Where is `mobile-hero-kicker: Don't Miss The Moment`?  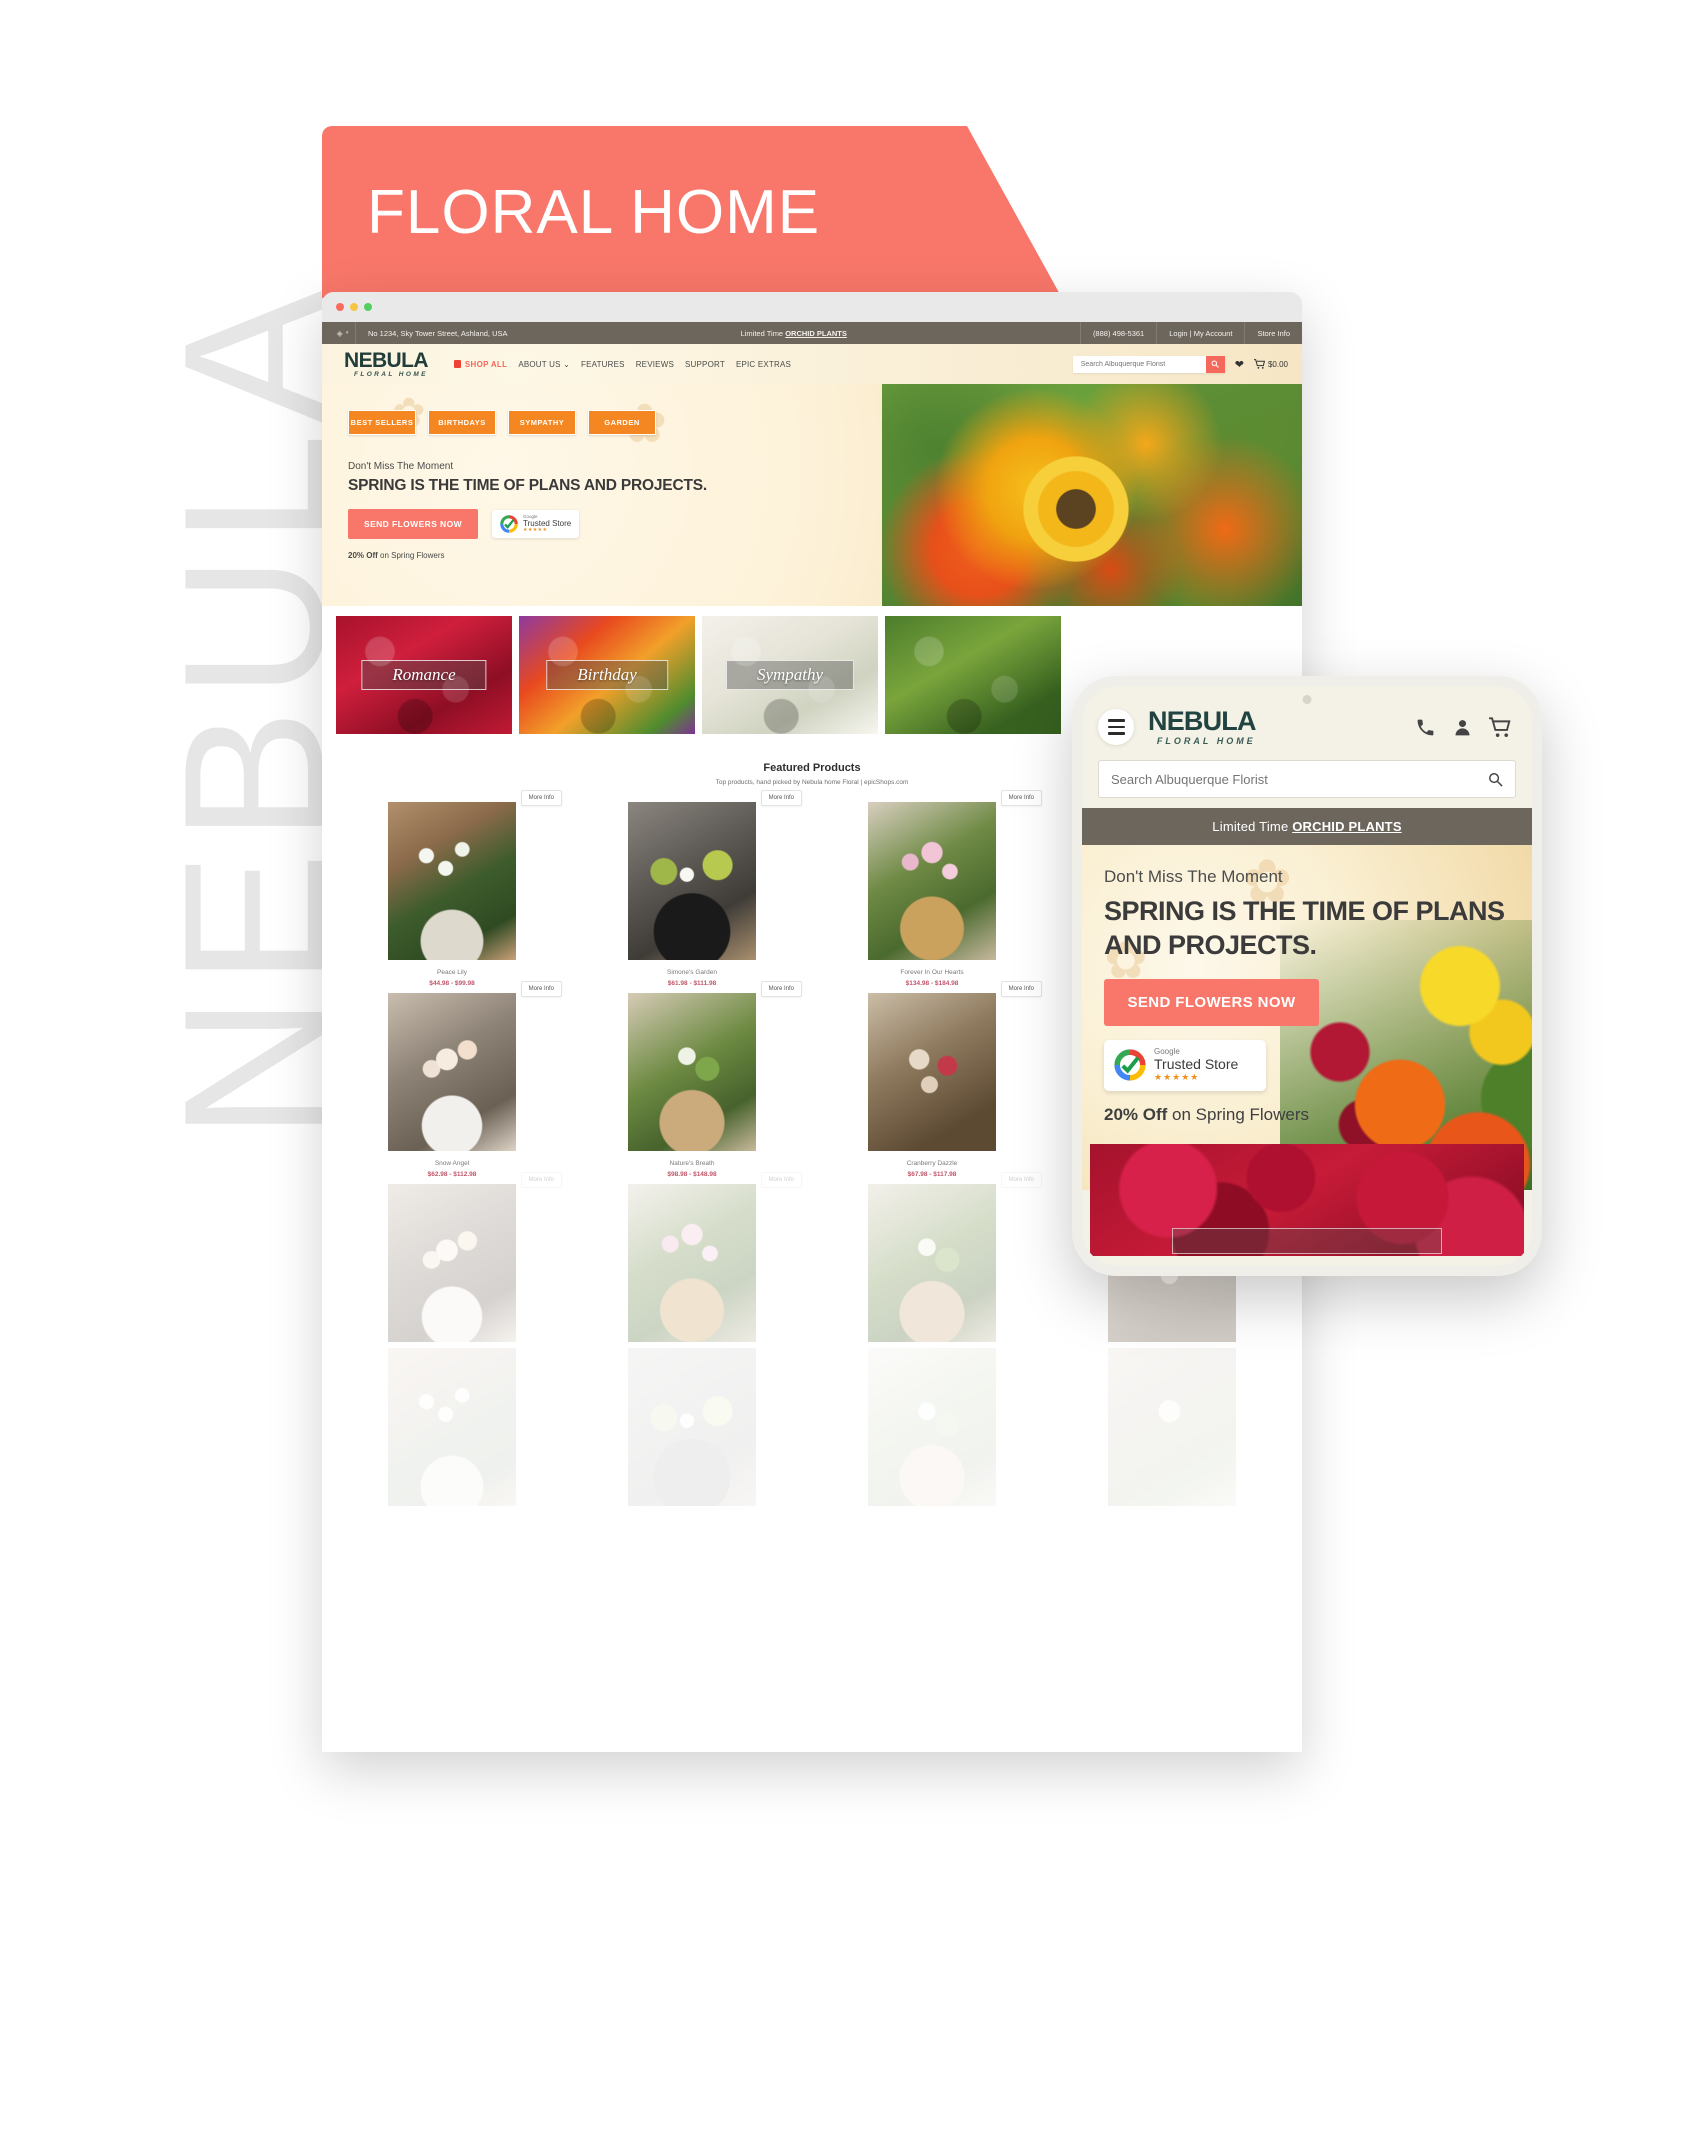 mobile-hero-kicker: Don't Miss The Moment is located at coordinates (1193, 876).